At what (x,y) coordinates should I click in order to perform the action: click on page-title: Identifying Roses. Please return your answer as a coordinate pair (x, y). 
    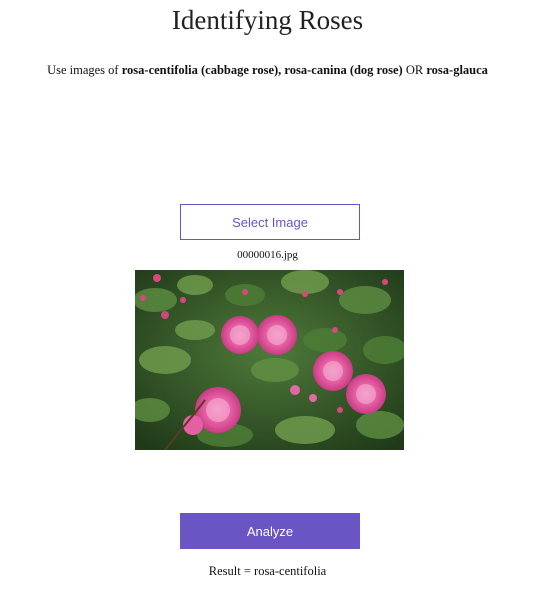
    Looking at the image, I should click on (267, 20).